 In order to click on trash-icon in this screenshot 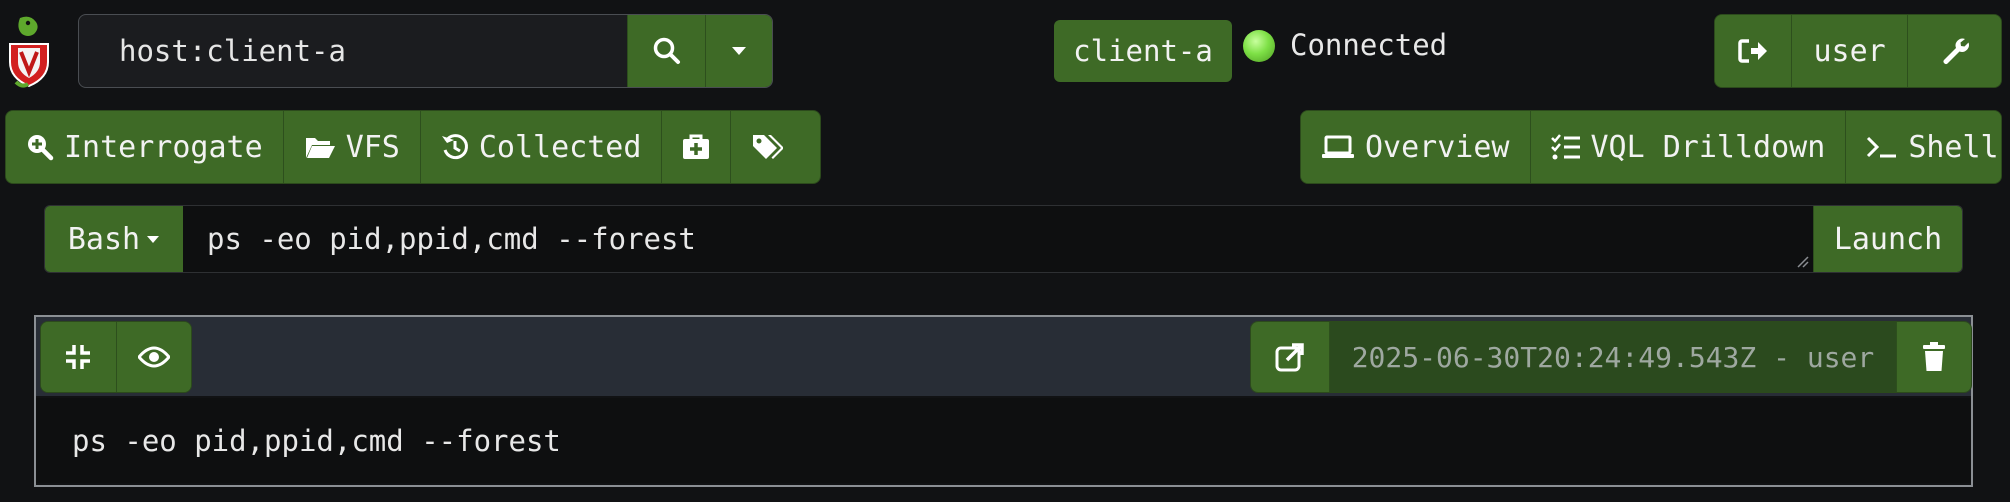, I will do `click(1934, 357)`.